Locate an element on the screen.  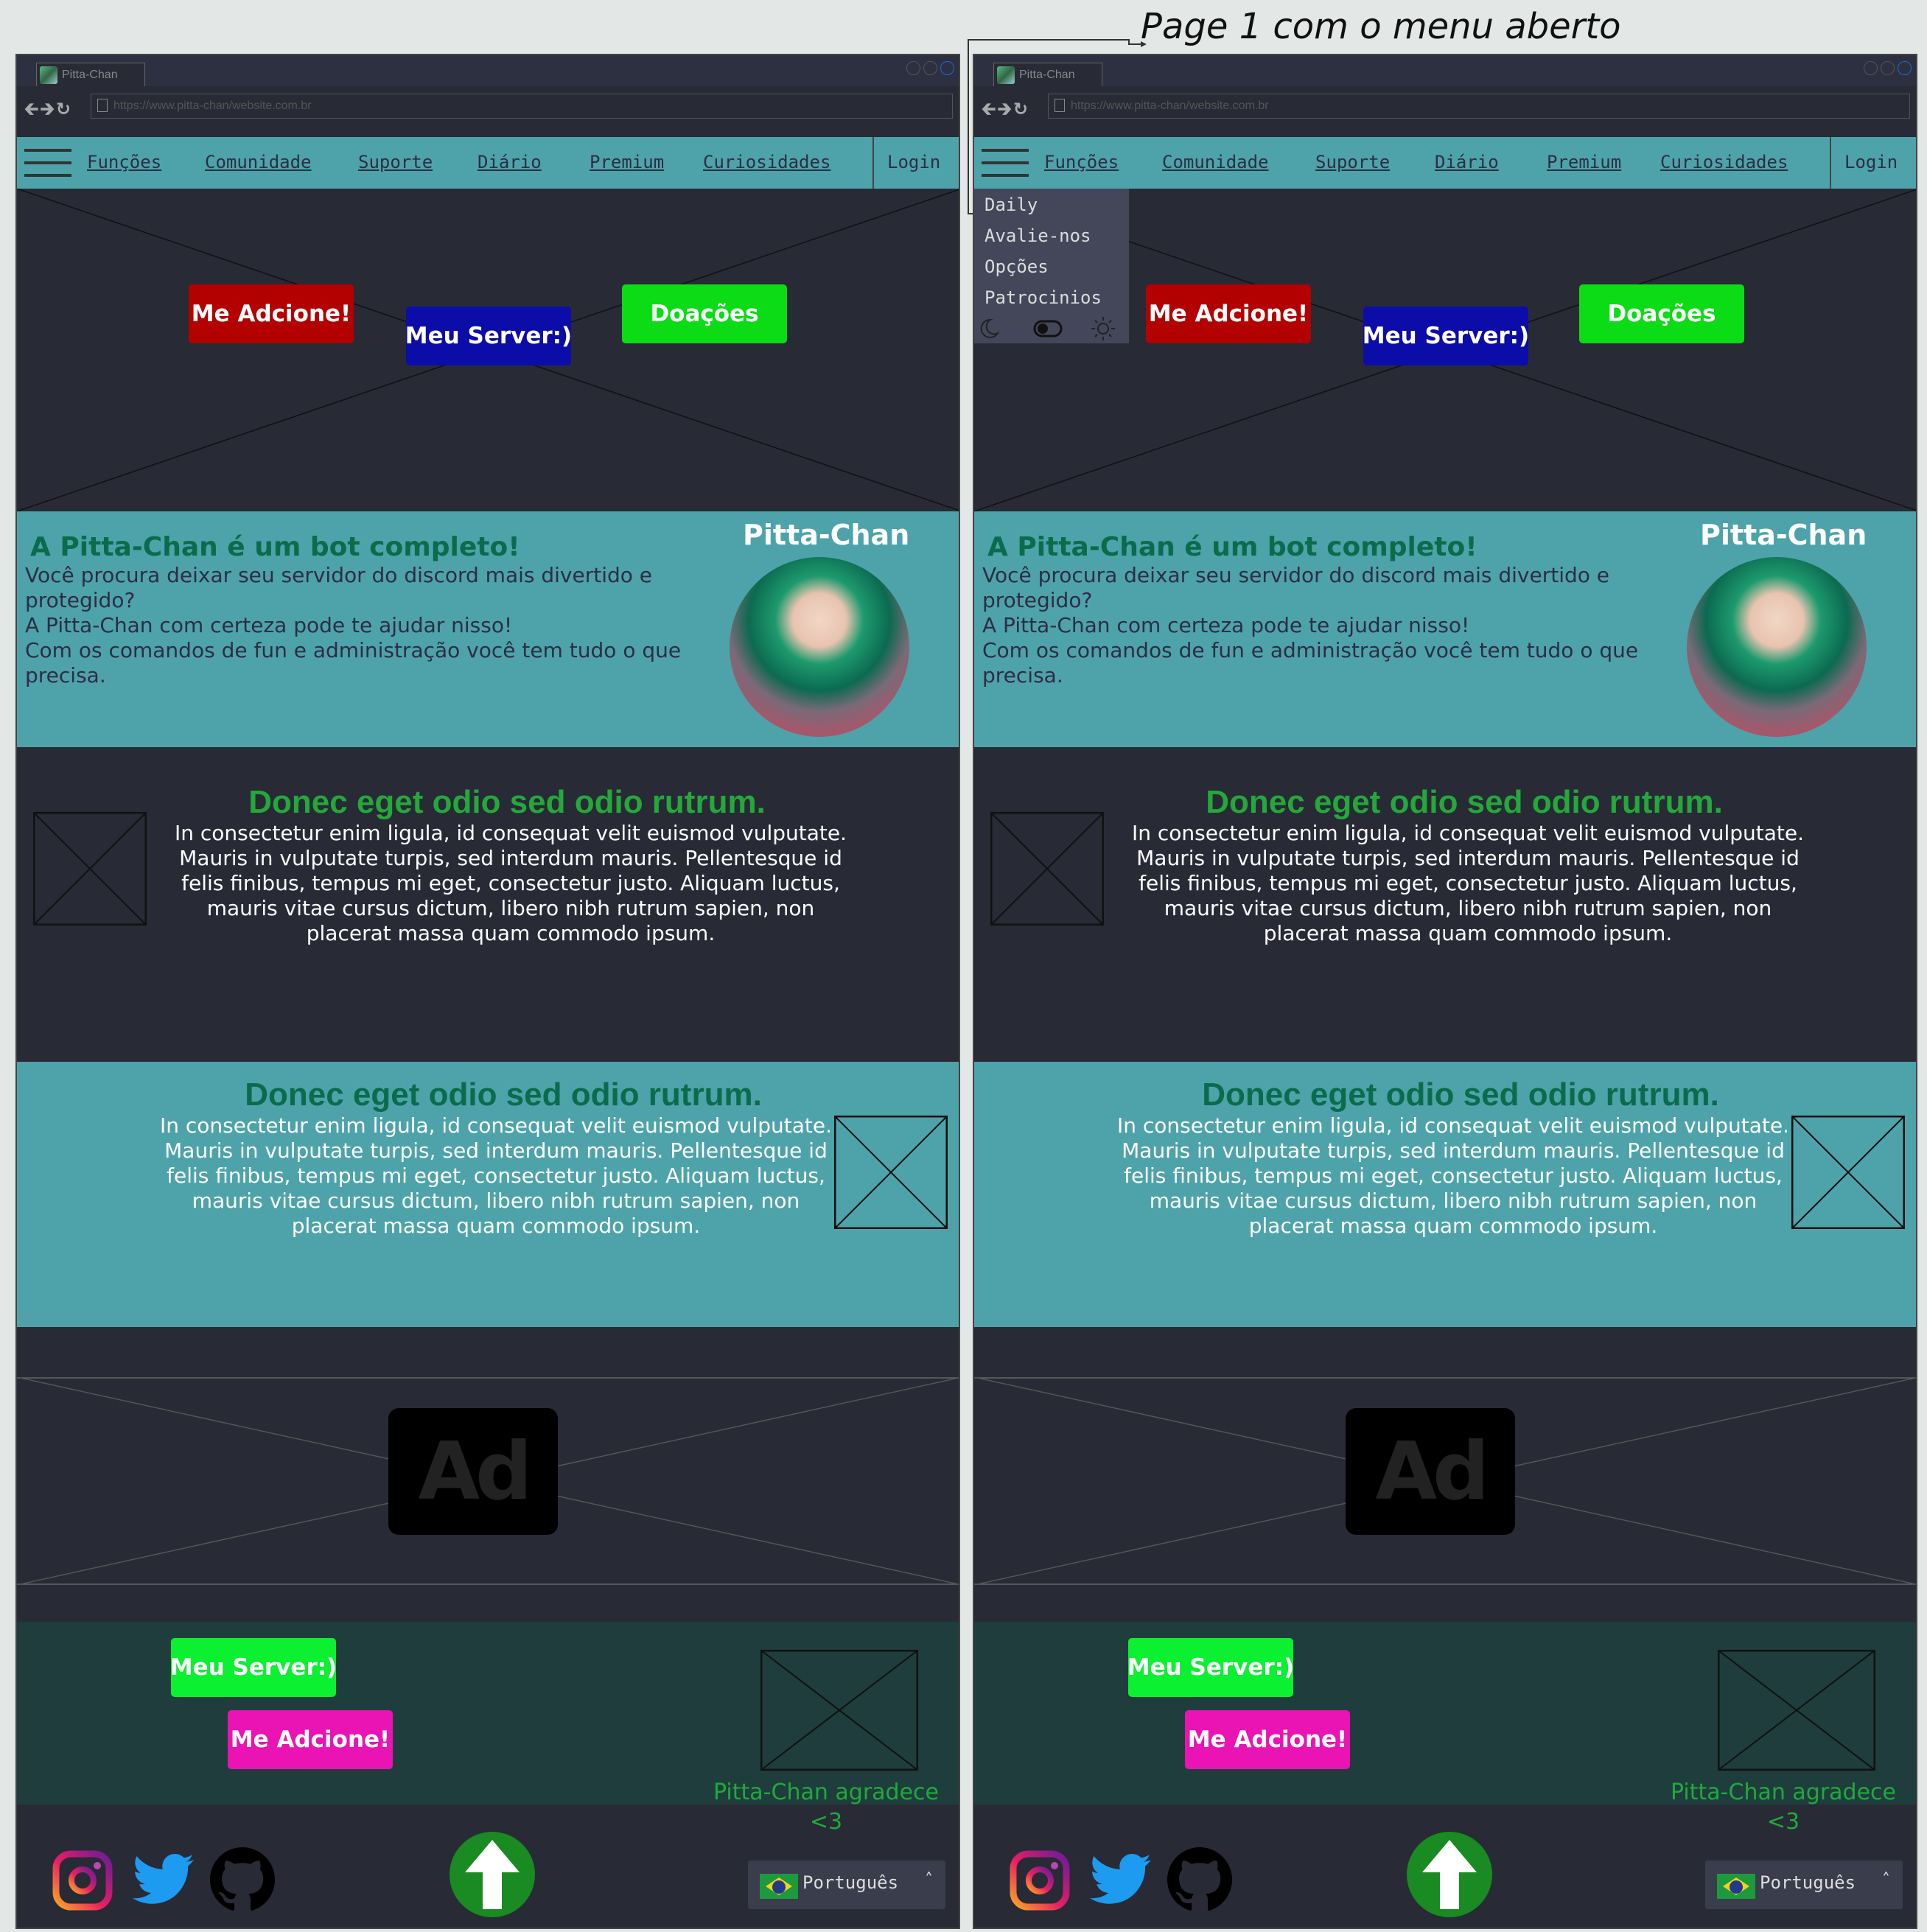
bot-name: Pitta-Chan is located at coordinates (826, 535).